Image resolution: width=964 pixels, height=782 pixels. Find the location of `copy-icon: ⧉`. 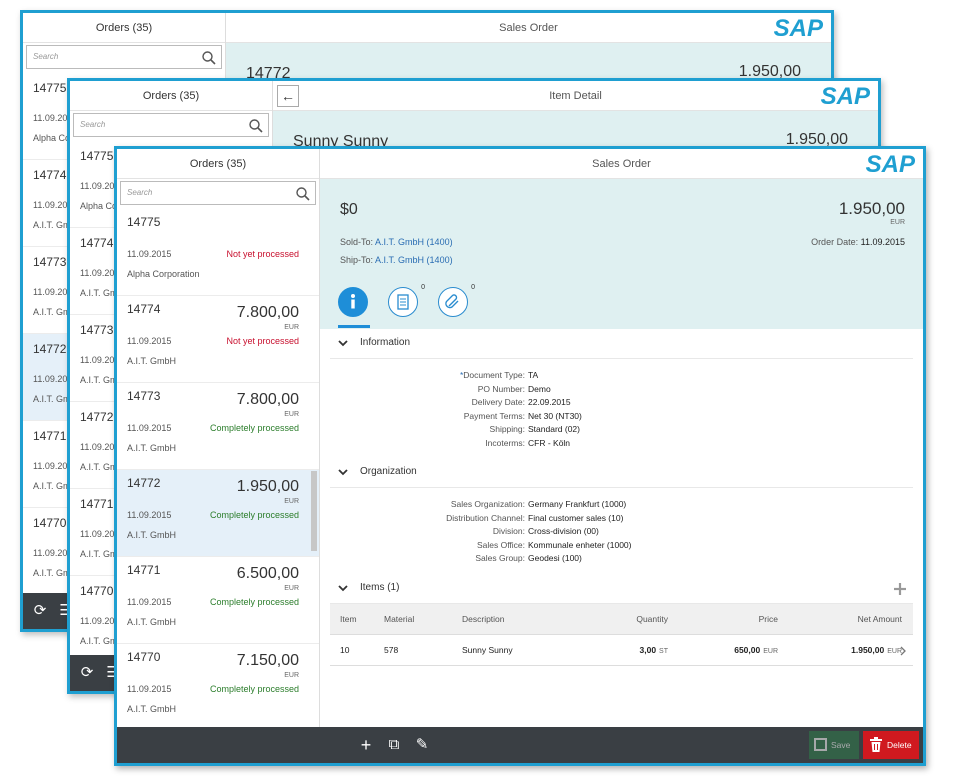

copy-icon: ⧉ is located at coordinates (394, 745).